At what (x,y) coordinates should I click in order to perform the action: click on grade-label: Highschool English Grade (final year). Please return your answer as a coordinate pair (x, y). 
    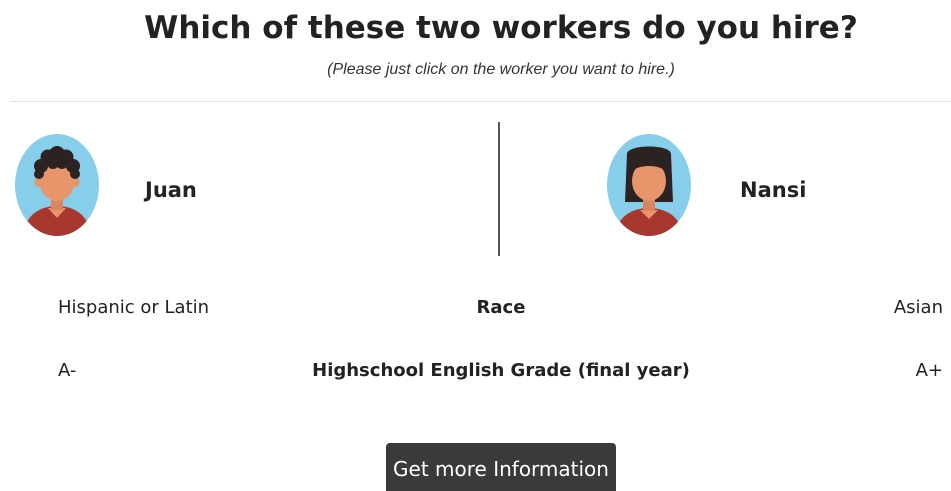
    Looking at the image, I should click on (501, 370).